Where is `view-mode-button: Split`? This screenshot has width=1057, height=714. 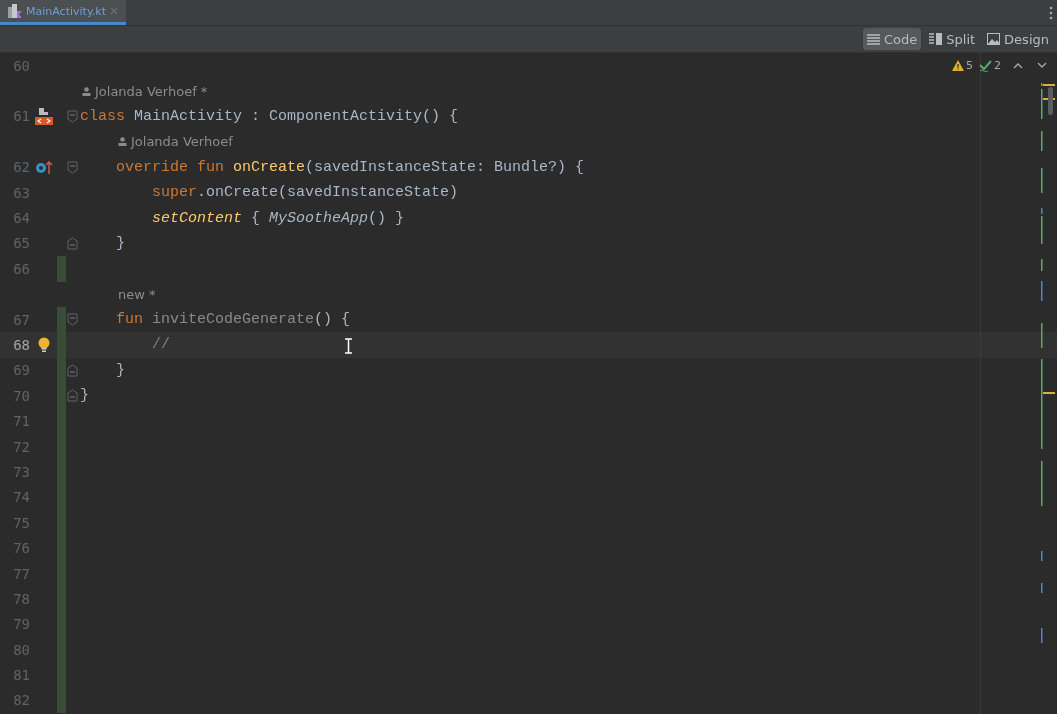 view-mode-button: Split is located at coordinates (952, 39).